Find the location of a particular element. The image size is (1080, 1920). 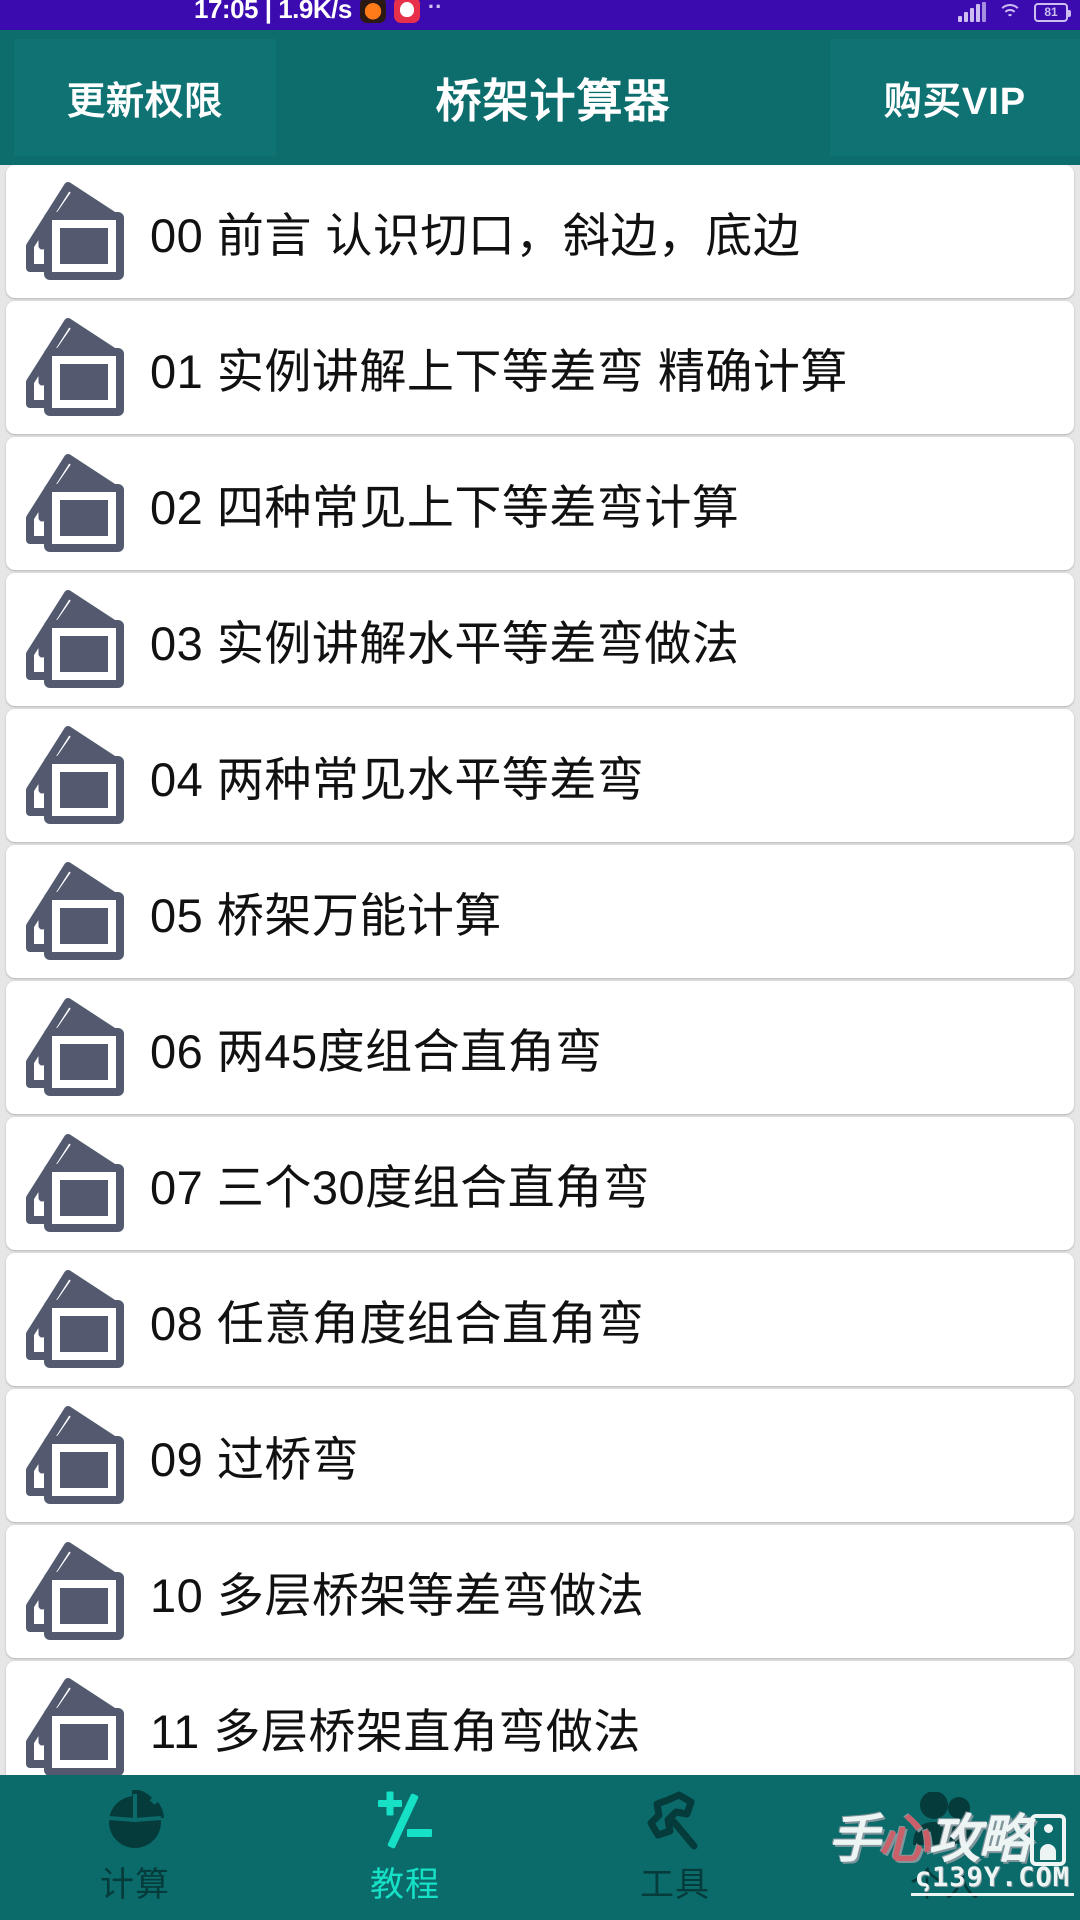

lesson-card: 04 两种常见水平等差弯 is located at coordinates (540, 775).